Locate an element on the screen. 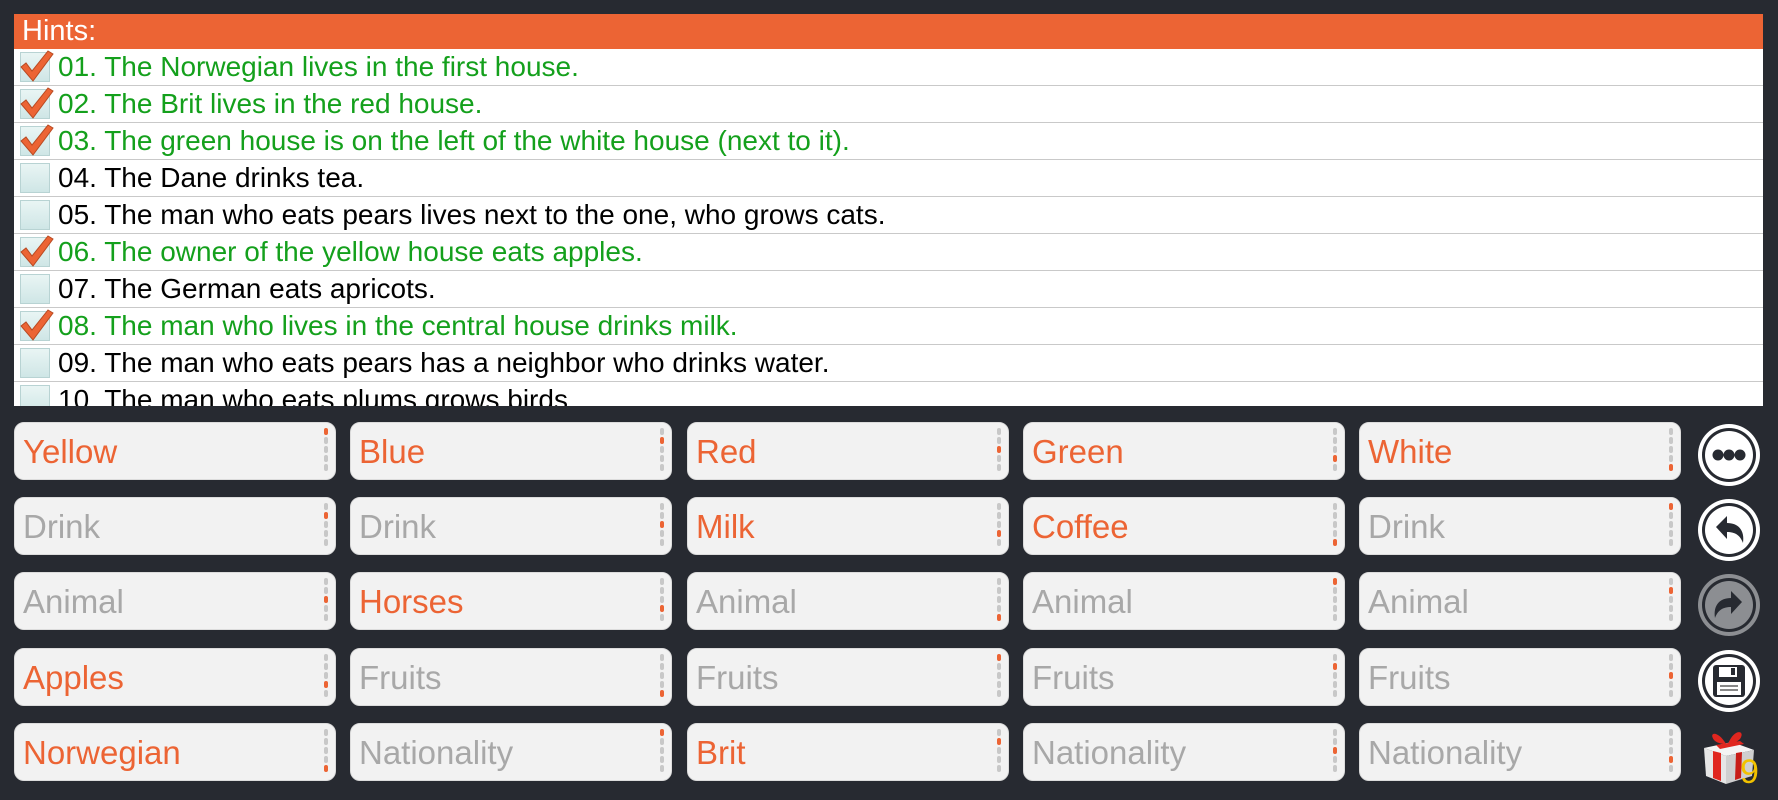 Image resolution: width=1778 pixels, height=800 pixels. cell-label: Blue is located at coordinates (392, 451).